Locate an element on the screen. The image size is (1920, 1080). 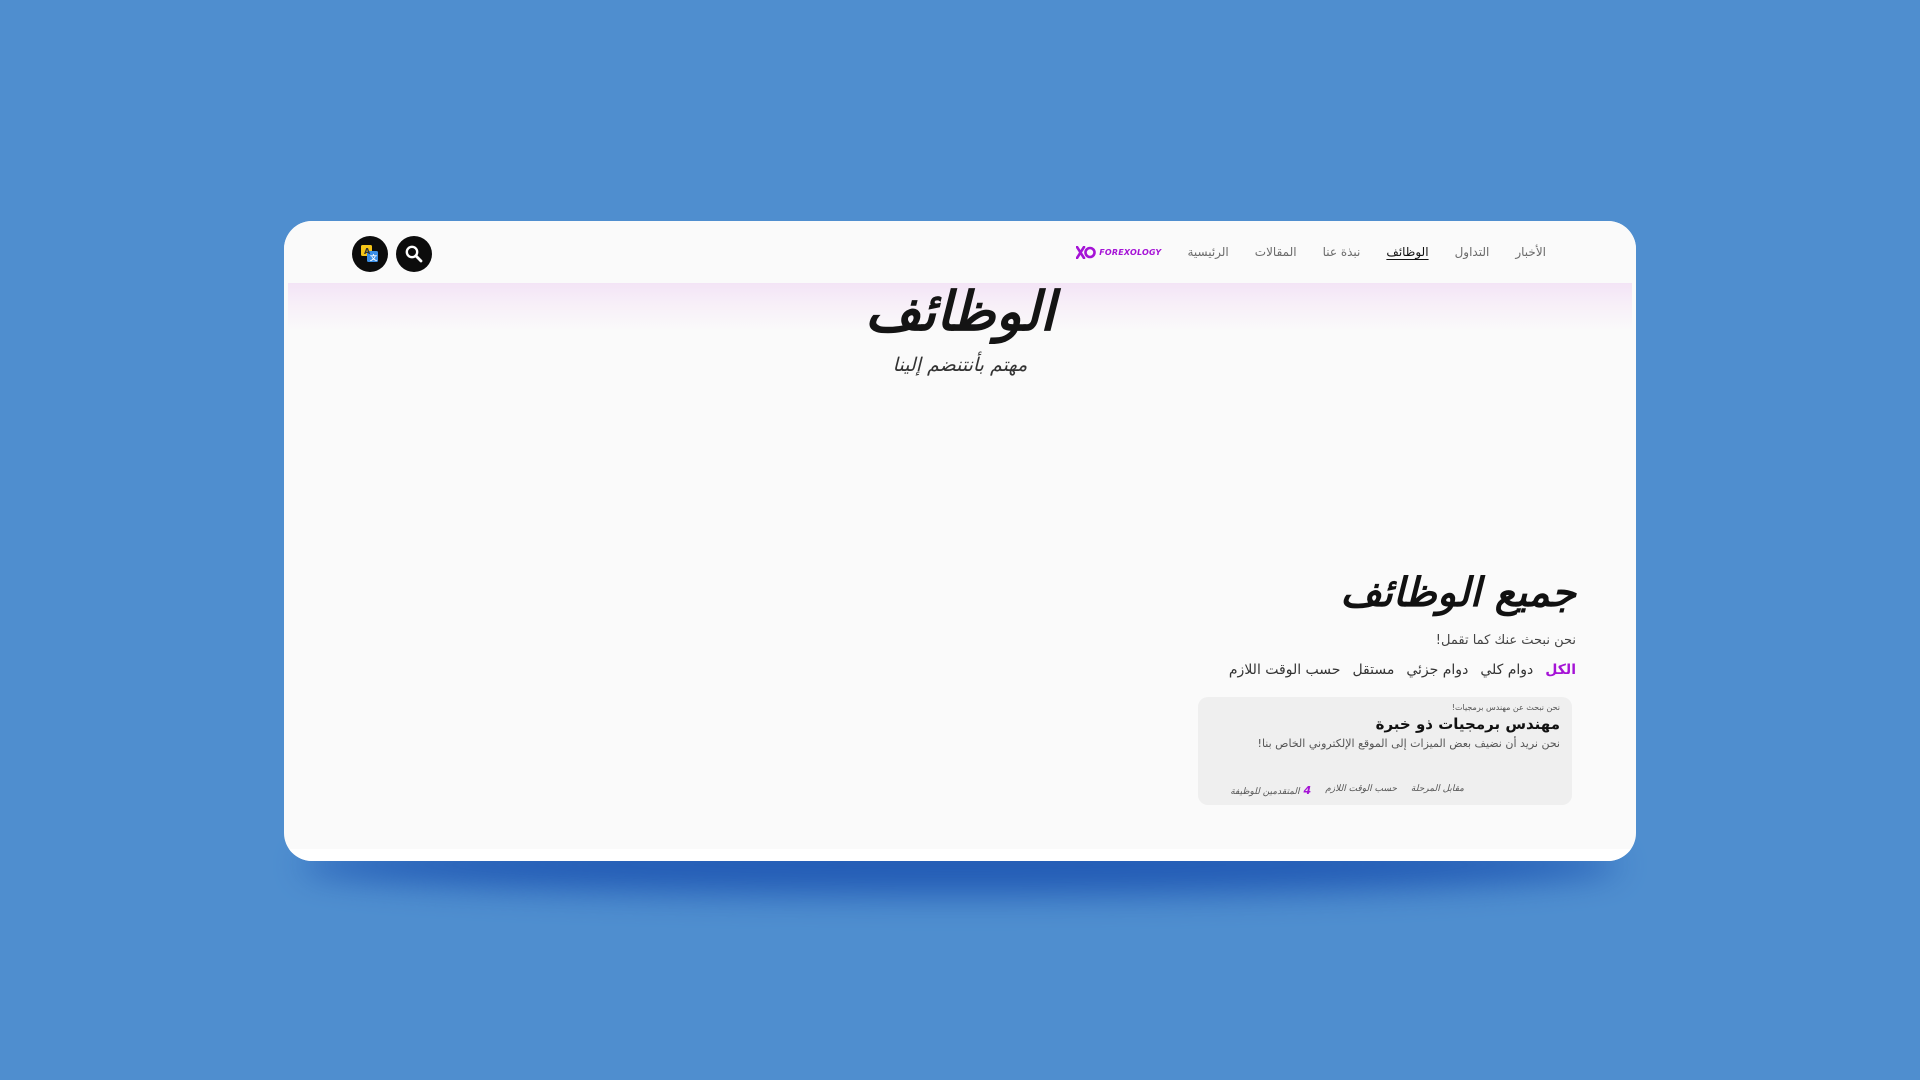
job-applicants: 4 المتقدمين للوظيفة is located at coordinates (1270, 790).